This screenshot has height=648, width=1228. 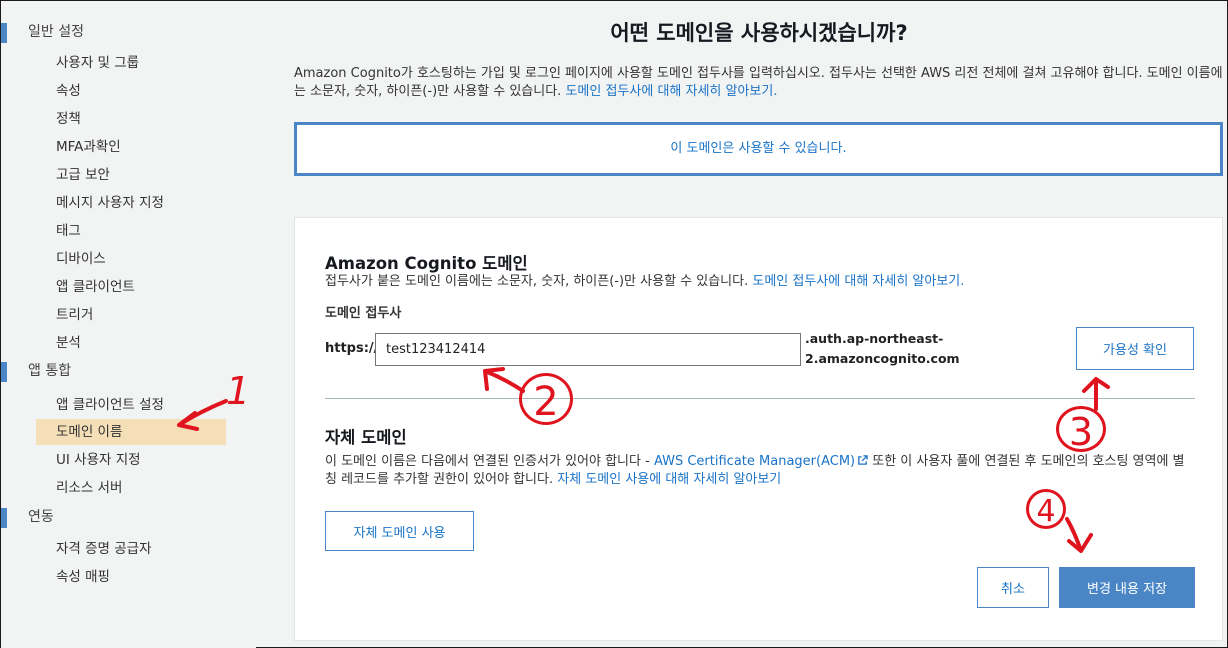 What do you see at coordinates (754, 461) in the screenshot?
I see `acm-link-text: AWS Certificate Manager(ACM)` at bounding box center [754, 461].